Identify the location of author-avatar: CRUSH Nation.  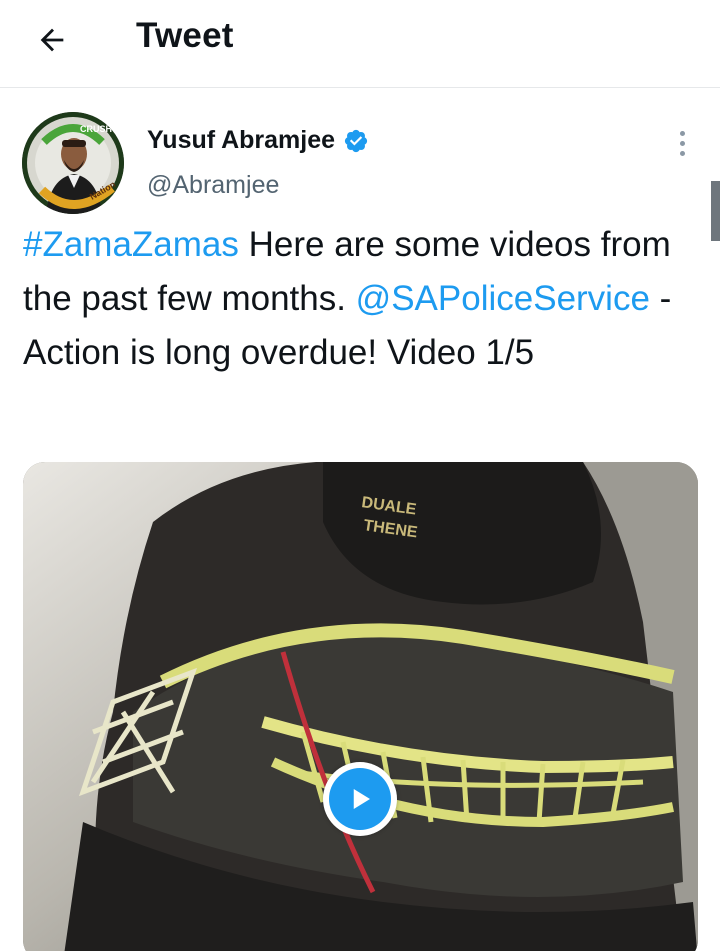
(73, 163).